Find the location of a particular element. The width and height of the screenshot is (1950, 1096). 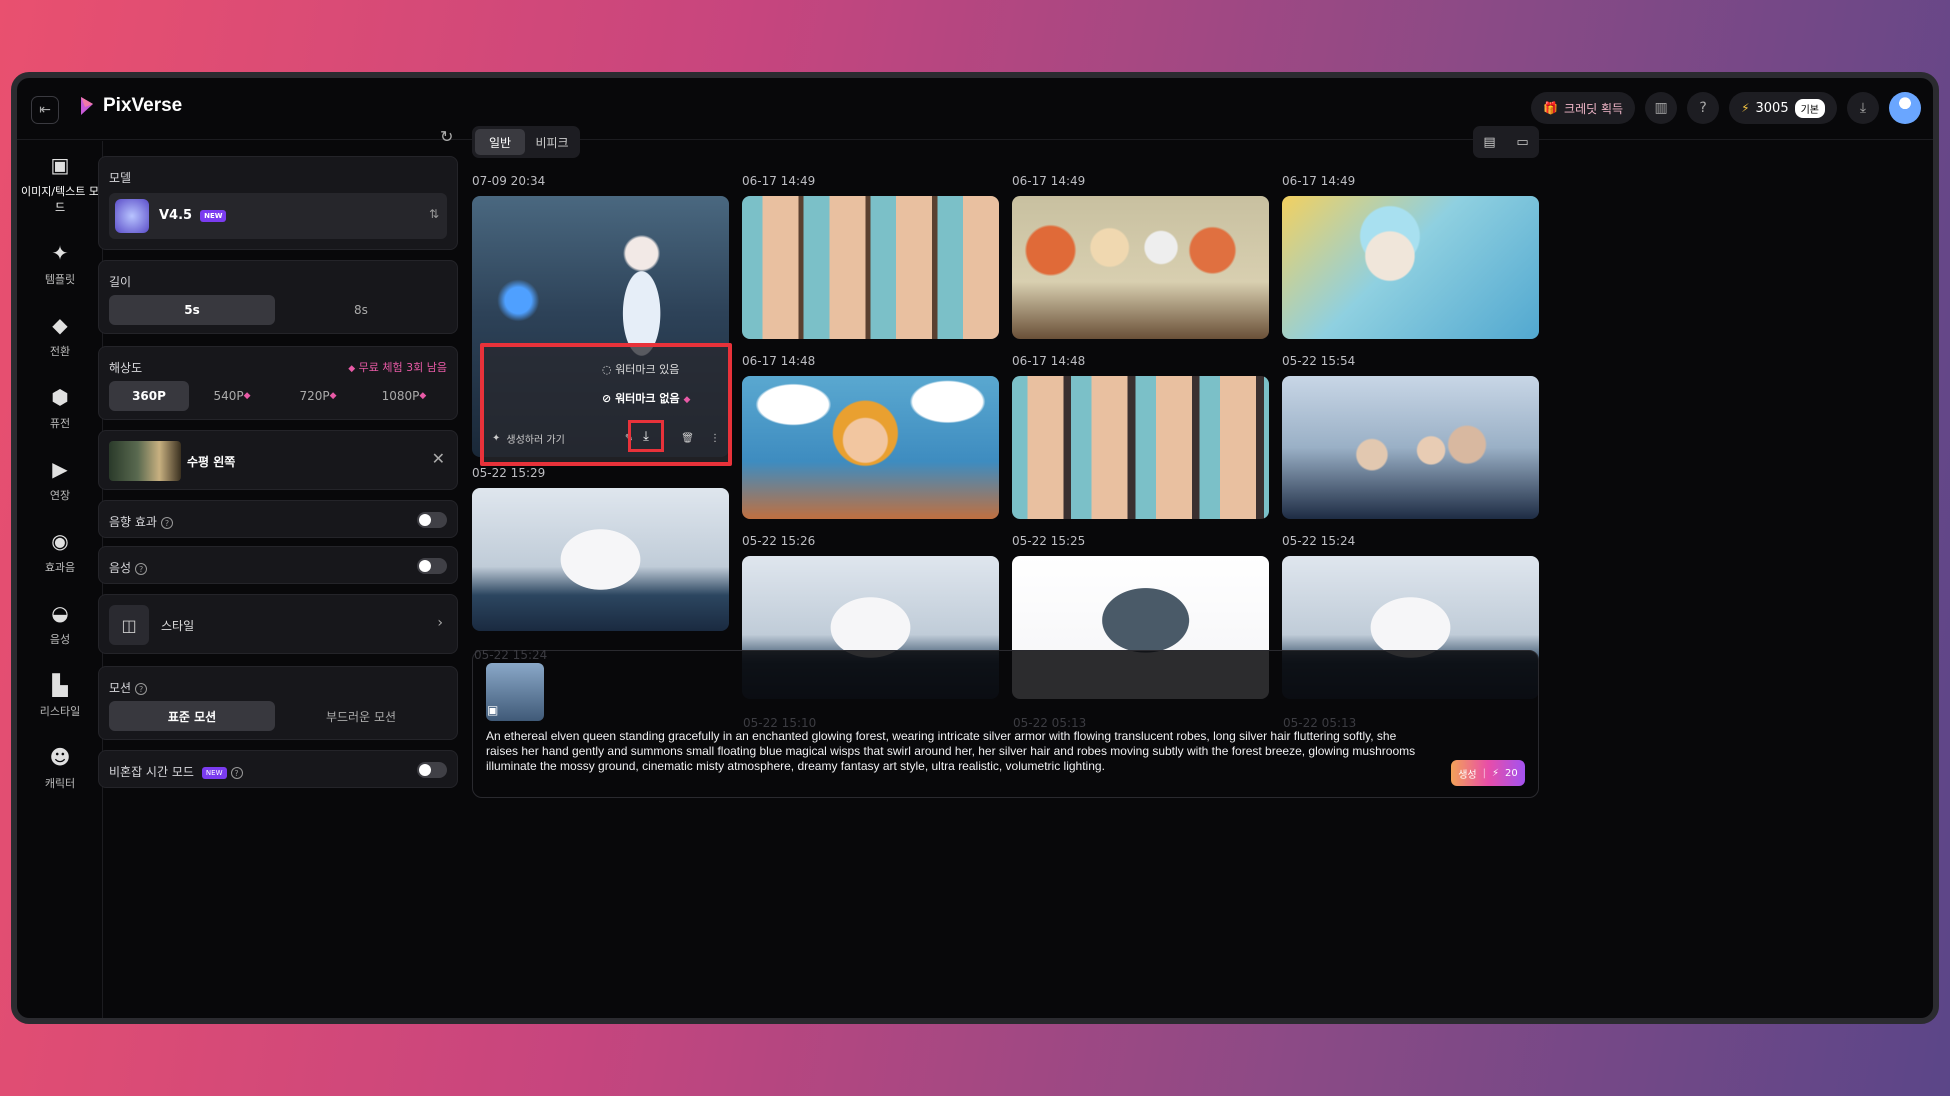

tab-normal: 일반 is located at coordinates (500, 142).